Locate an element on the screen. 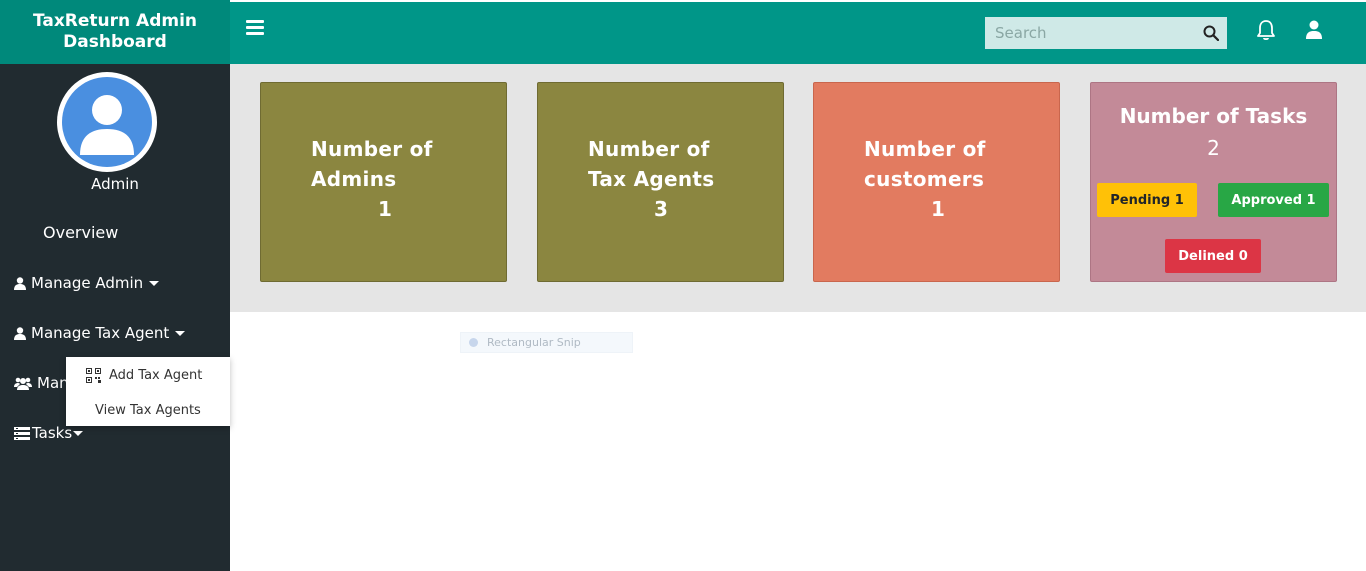 This screenshot has height=571, width=1366. sidebar-item-label: Man is located at coordinates (53, 383).